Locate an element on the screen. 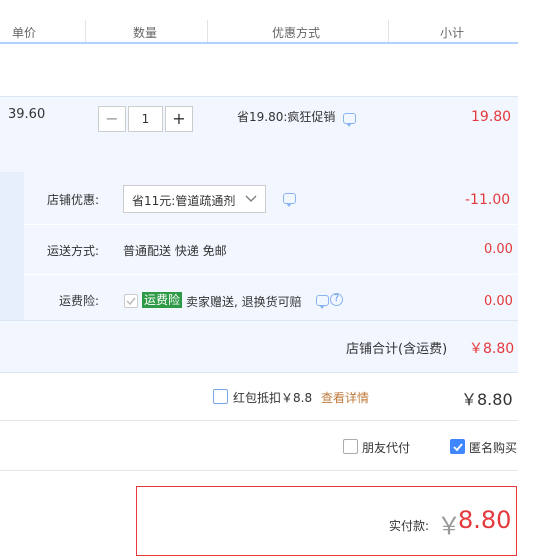 The width and height of the screenshot is (543, 556). shipping-label: 运送方式: is located at coordinates (73, 251).